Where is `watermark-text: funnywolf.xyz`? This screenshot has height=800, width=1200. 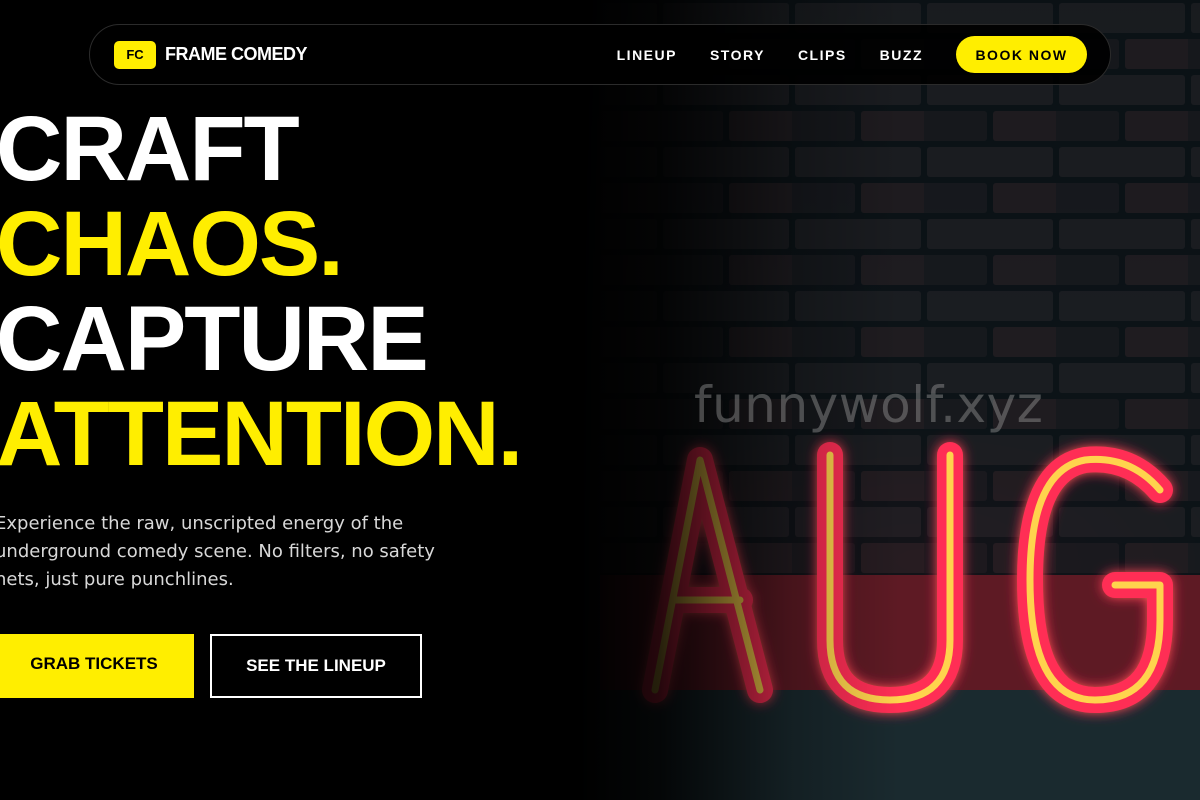 watermark-text: funnywolf.xyz is located at coordinates (869, 405).